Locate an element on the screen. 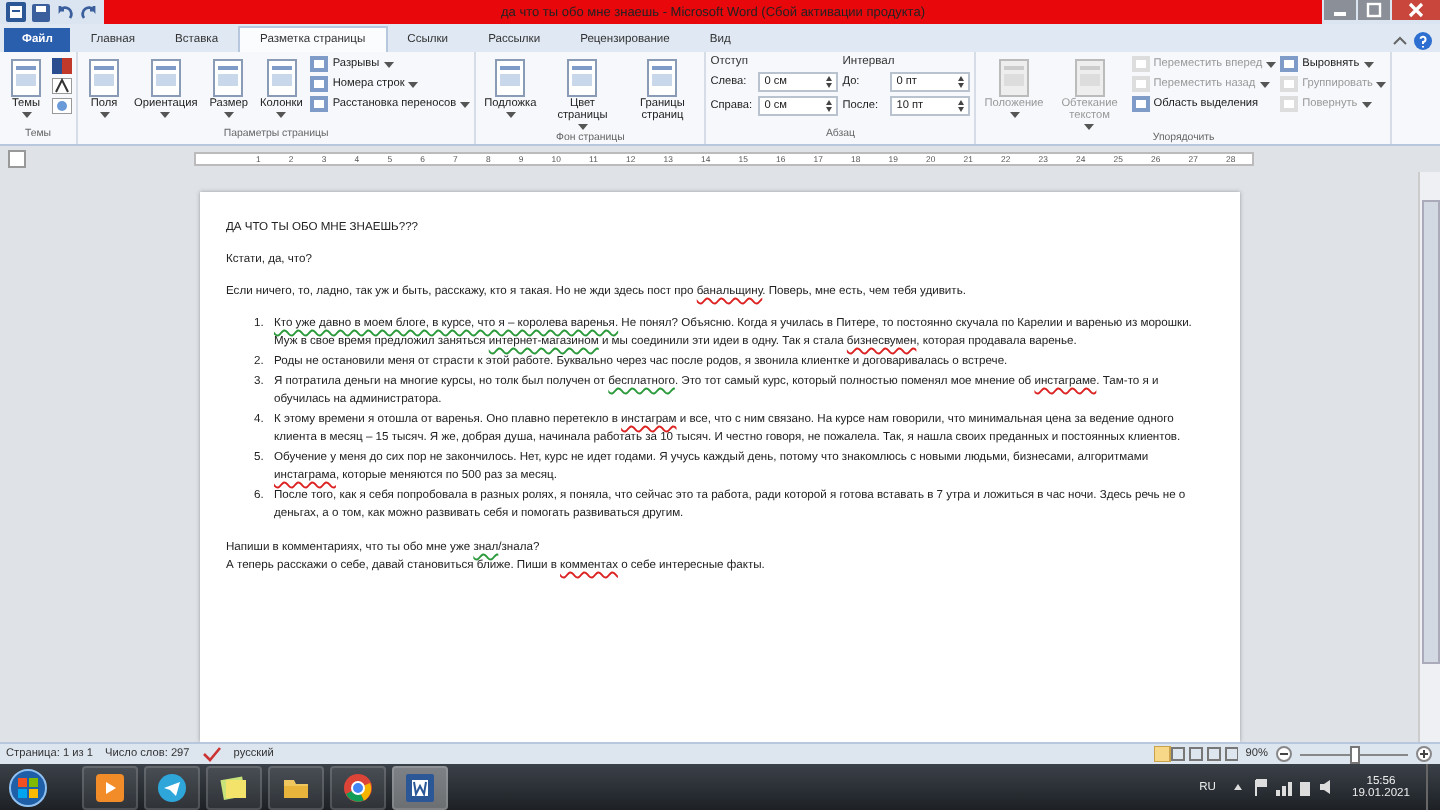 Image resolution: width=1440 pixels, height=810 pixels. document-app-icon is located at coordinates (420, 787).